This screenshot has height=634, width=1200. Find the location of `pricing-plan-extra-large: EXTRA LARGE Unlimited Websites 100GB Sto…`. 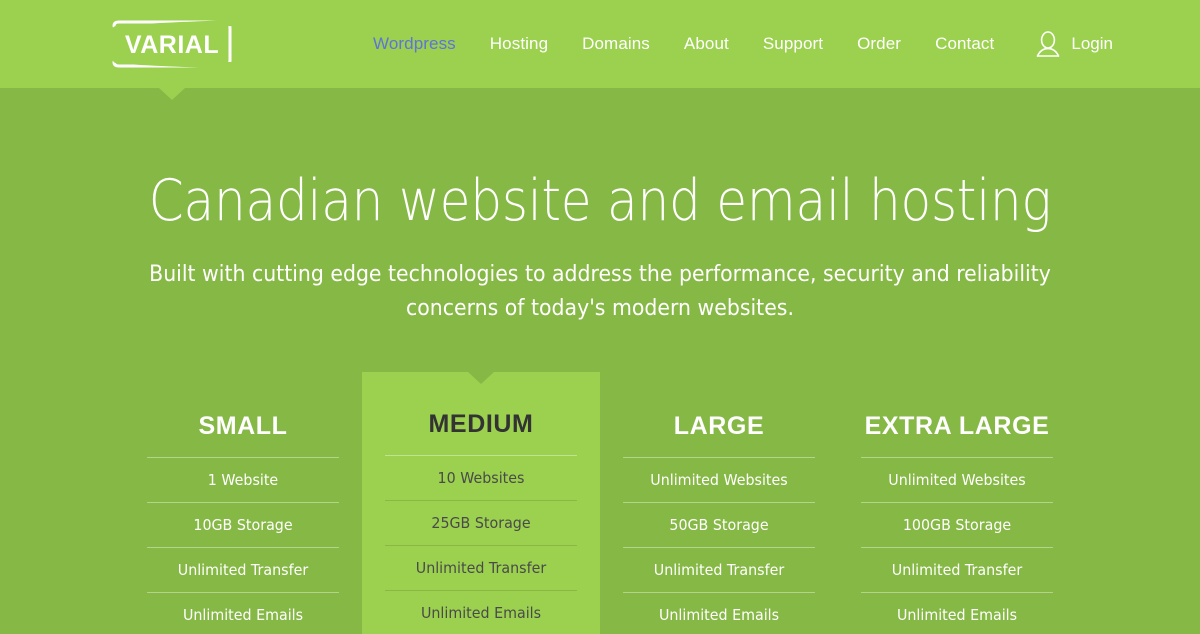

pricing-plan-extra-large: EXTRA LARGE Unlimited Websites 100GB Sto… is located at coordinates (957, 503).